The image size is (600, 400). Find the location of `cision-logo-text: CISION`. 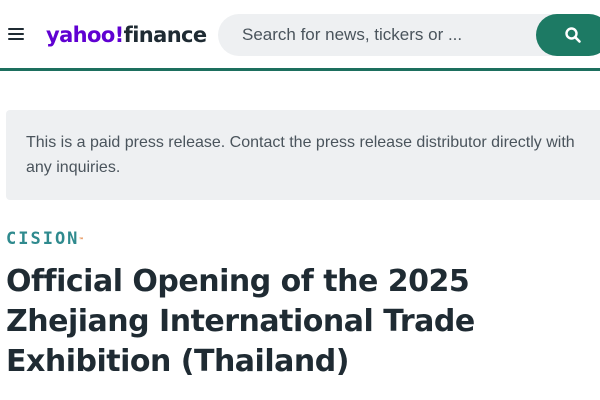

cision-logo-text: CISION is located at coordinates (43, 239).